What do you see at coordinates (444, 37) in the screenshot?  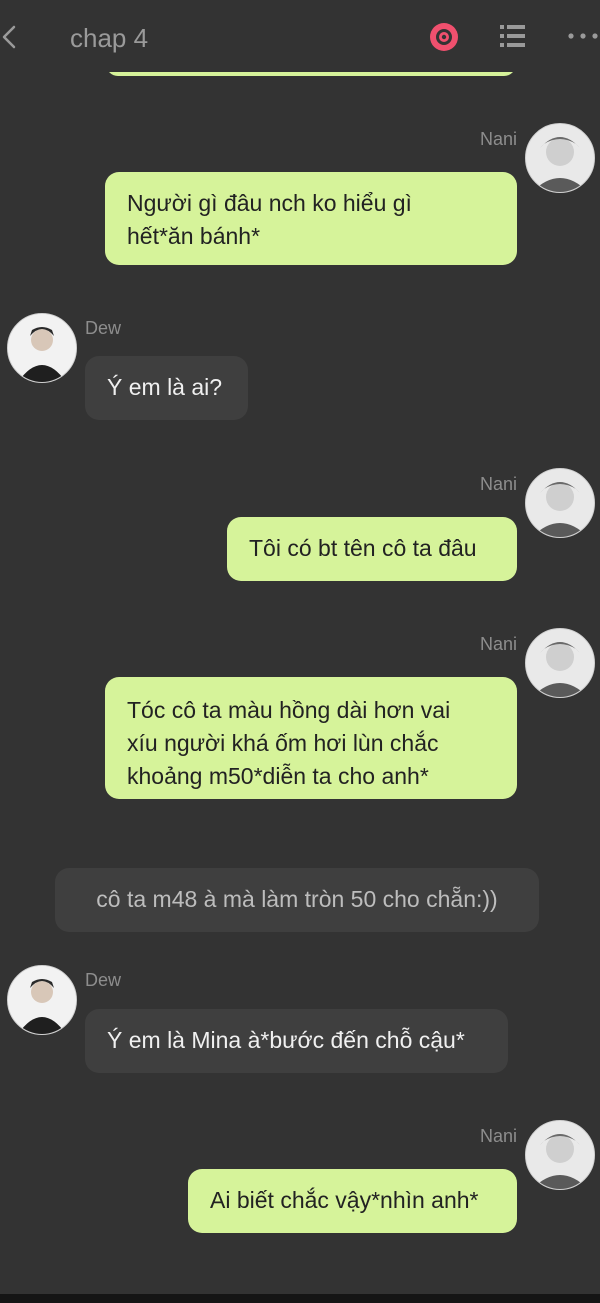 I see `record-icon` at bounding box center [444, 37].